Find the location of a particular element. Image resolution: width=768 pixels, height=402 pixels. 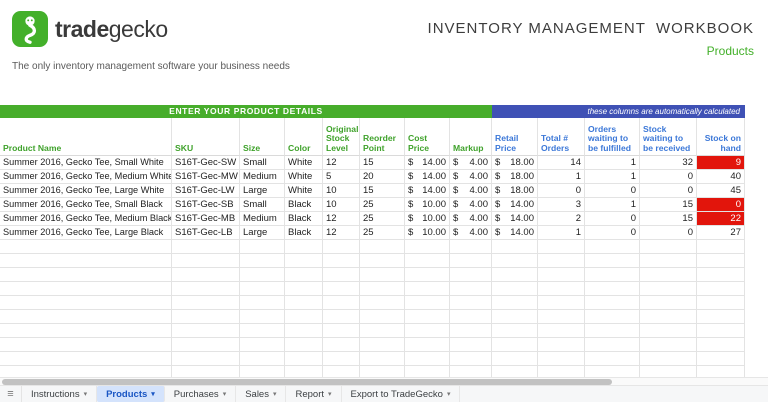

cell: S16T-Gec-SB is located at coordinates (206, 205).